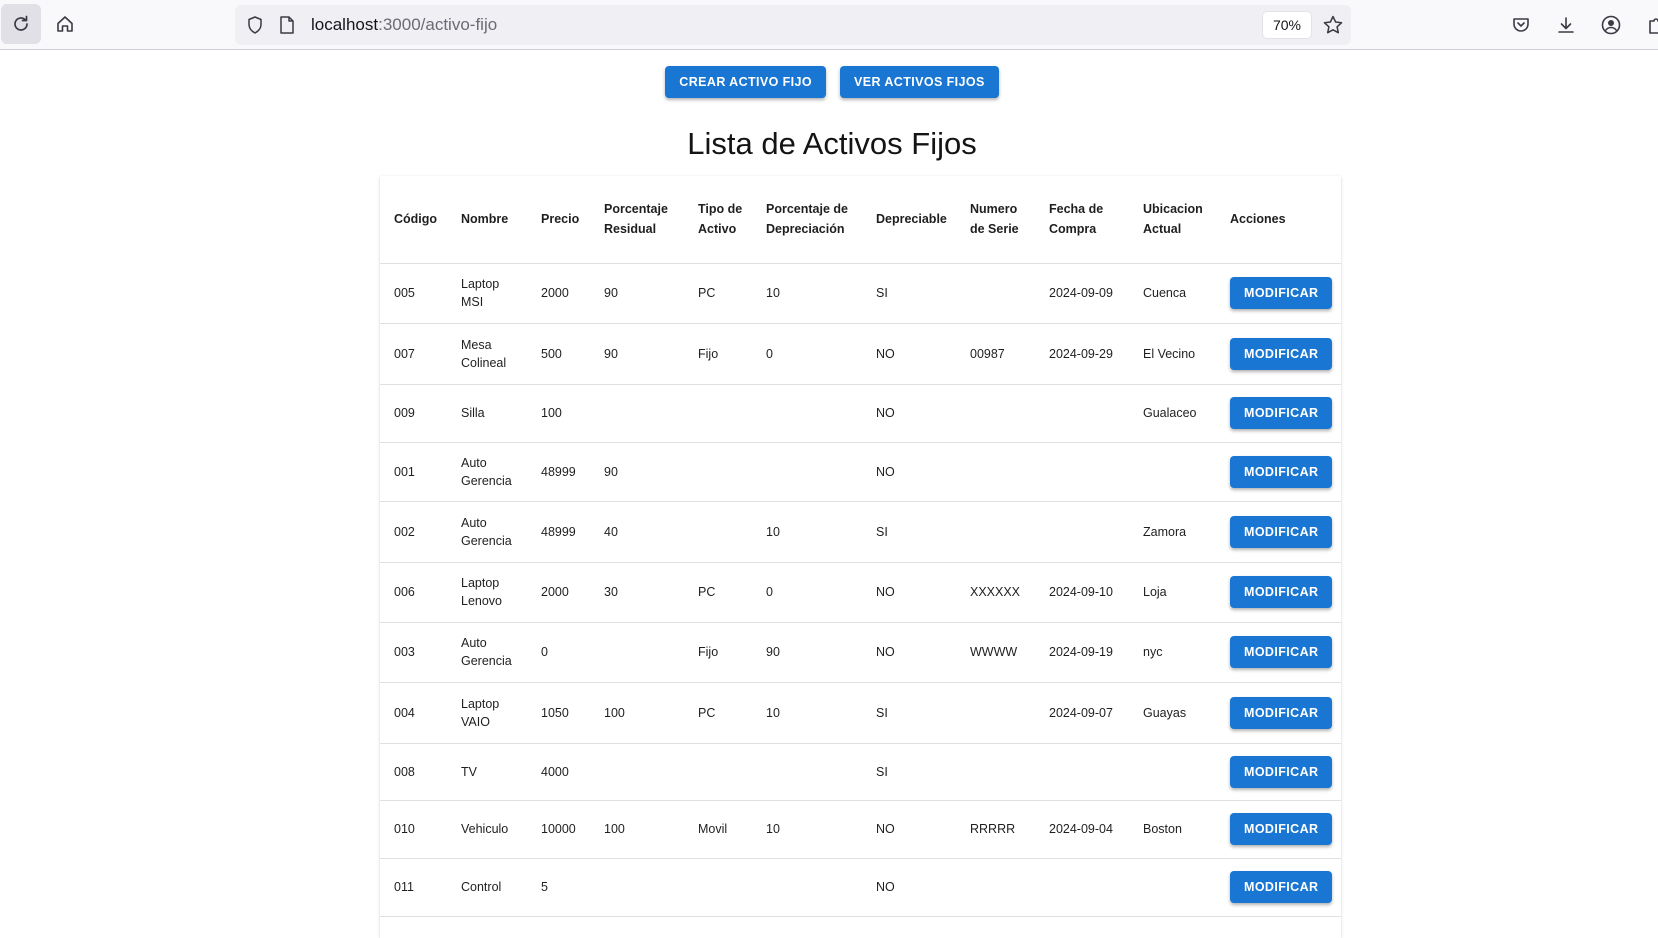 The height and width of the screenshot is (938, 1658). Describe the element at coordinates (1172, 829) in the screenshot. I see `table-cell: Boston` at that location.